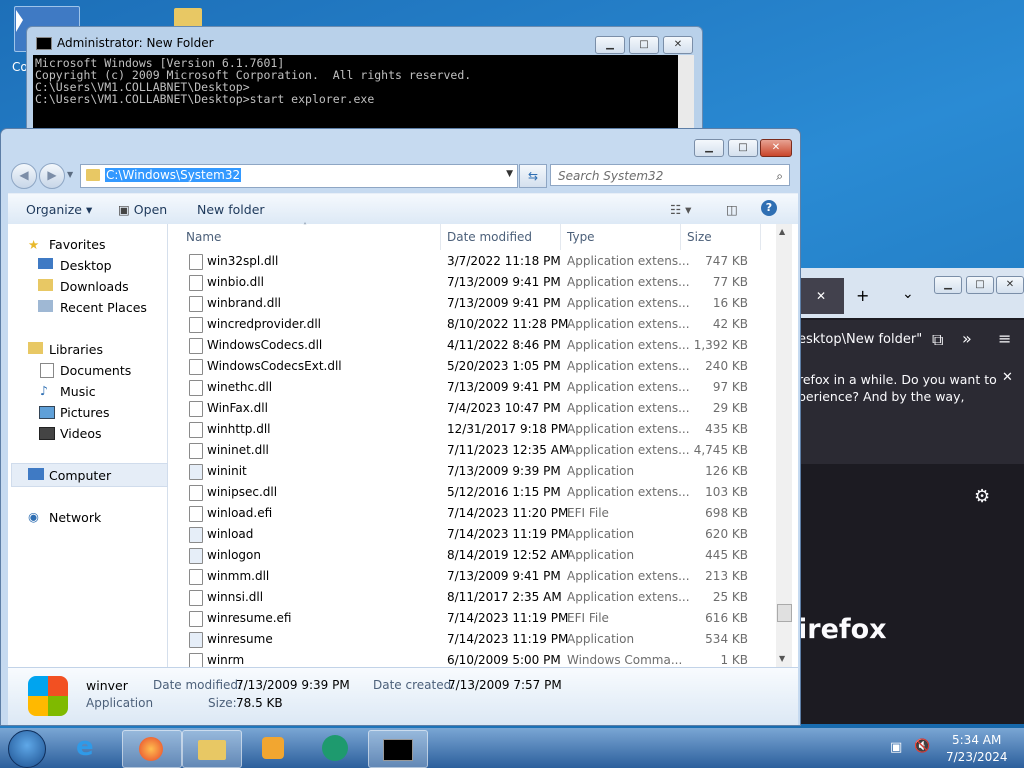 The width and height of the screenshot is (1024, 768). I want to click on nav-computer: Computer, so click(80, 475).